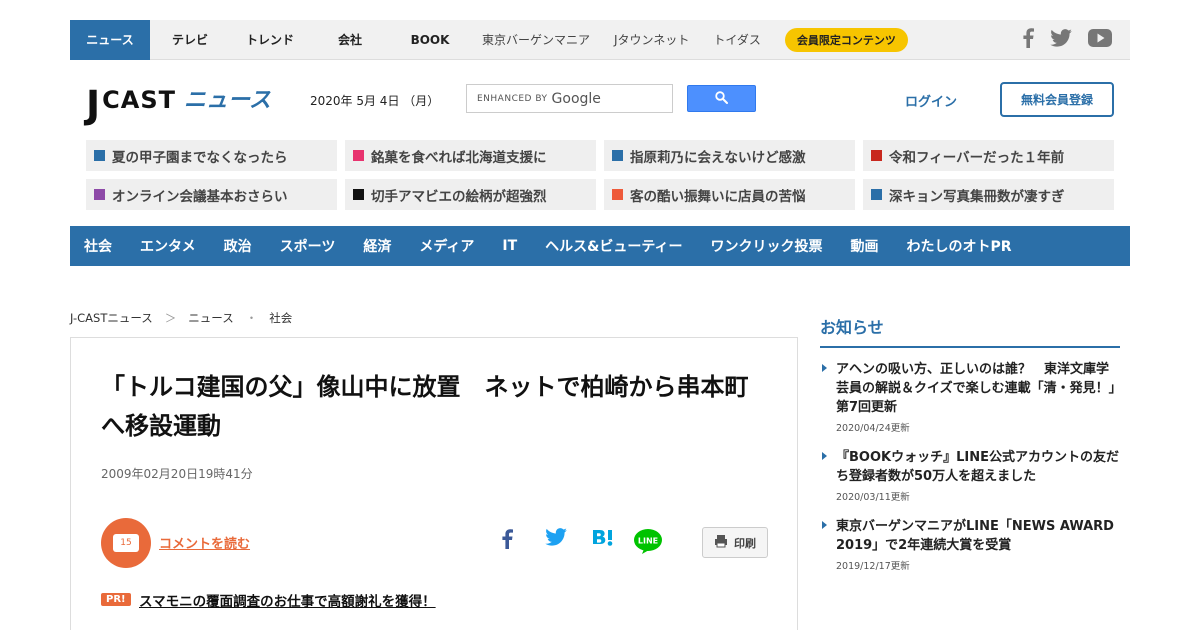 Image resolution: width=1200 pixels, height=630 pixels. Describe the element at coordinates (190, 40) in the screenshot. I see `topnav-tv: テレビ` at that location.